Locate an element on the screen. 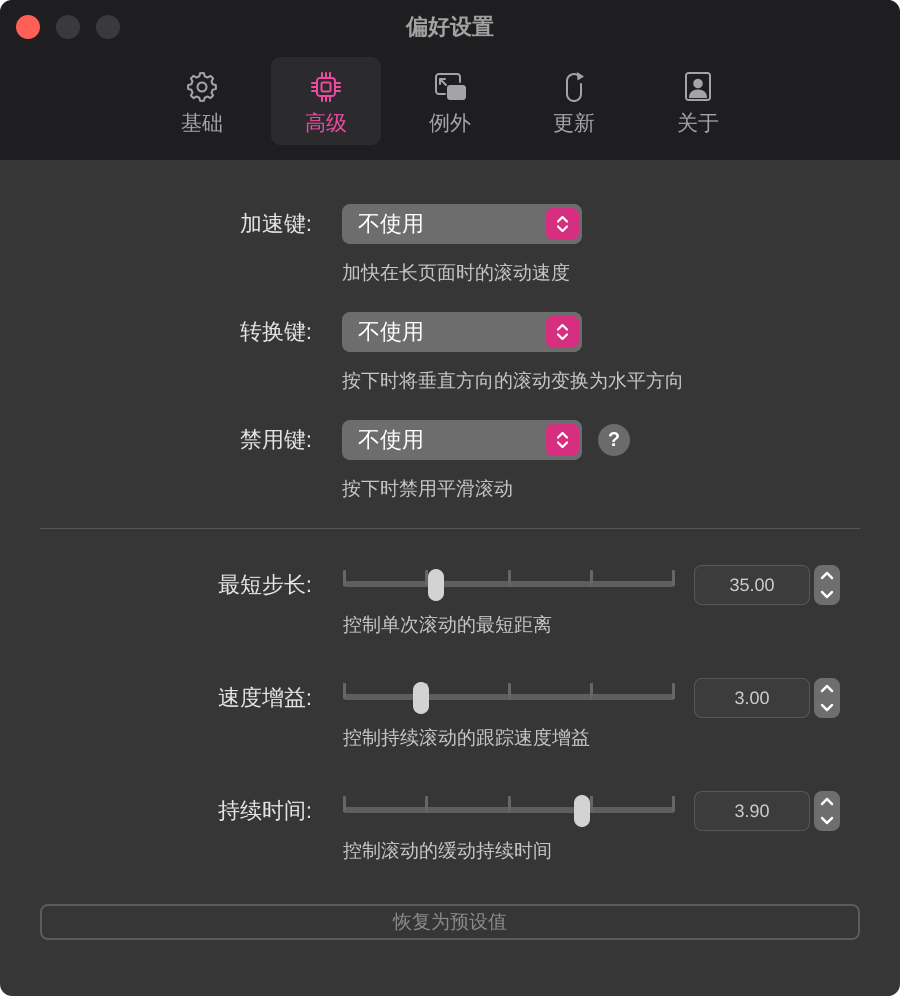  window-title: 偏好设置 is located at coordinates (450, 27).